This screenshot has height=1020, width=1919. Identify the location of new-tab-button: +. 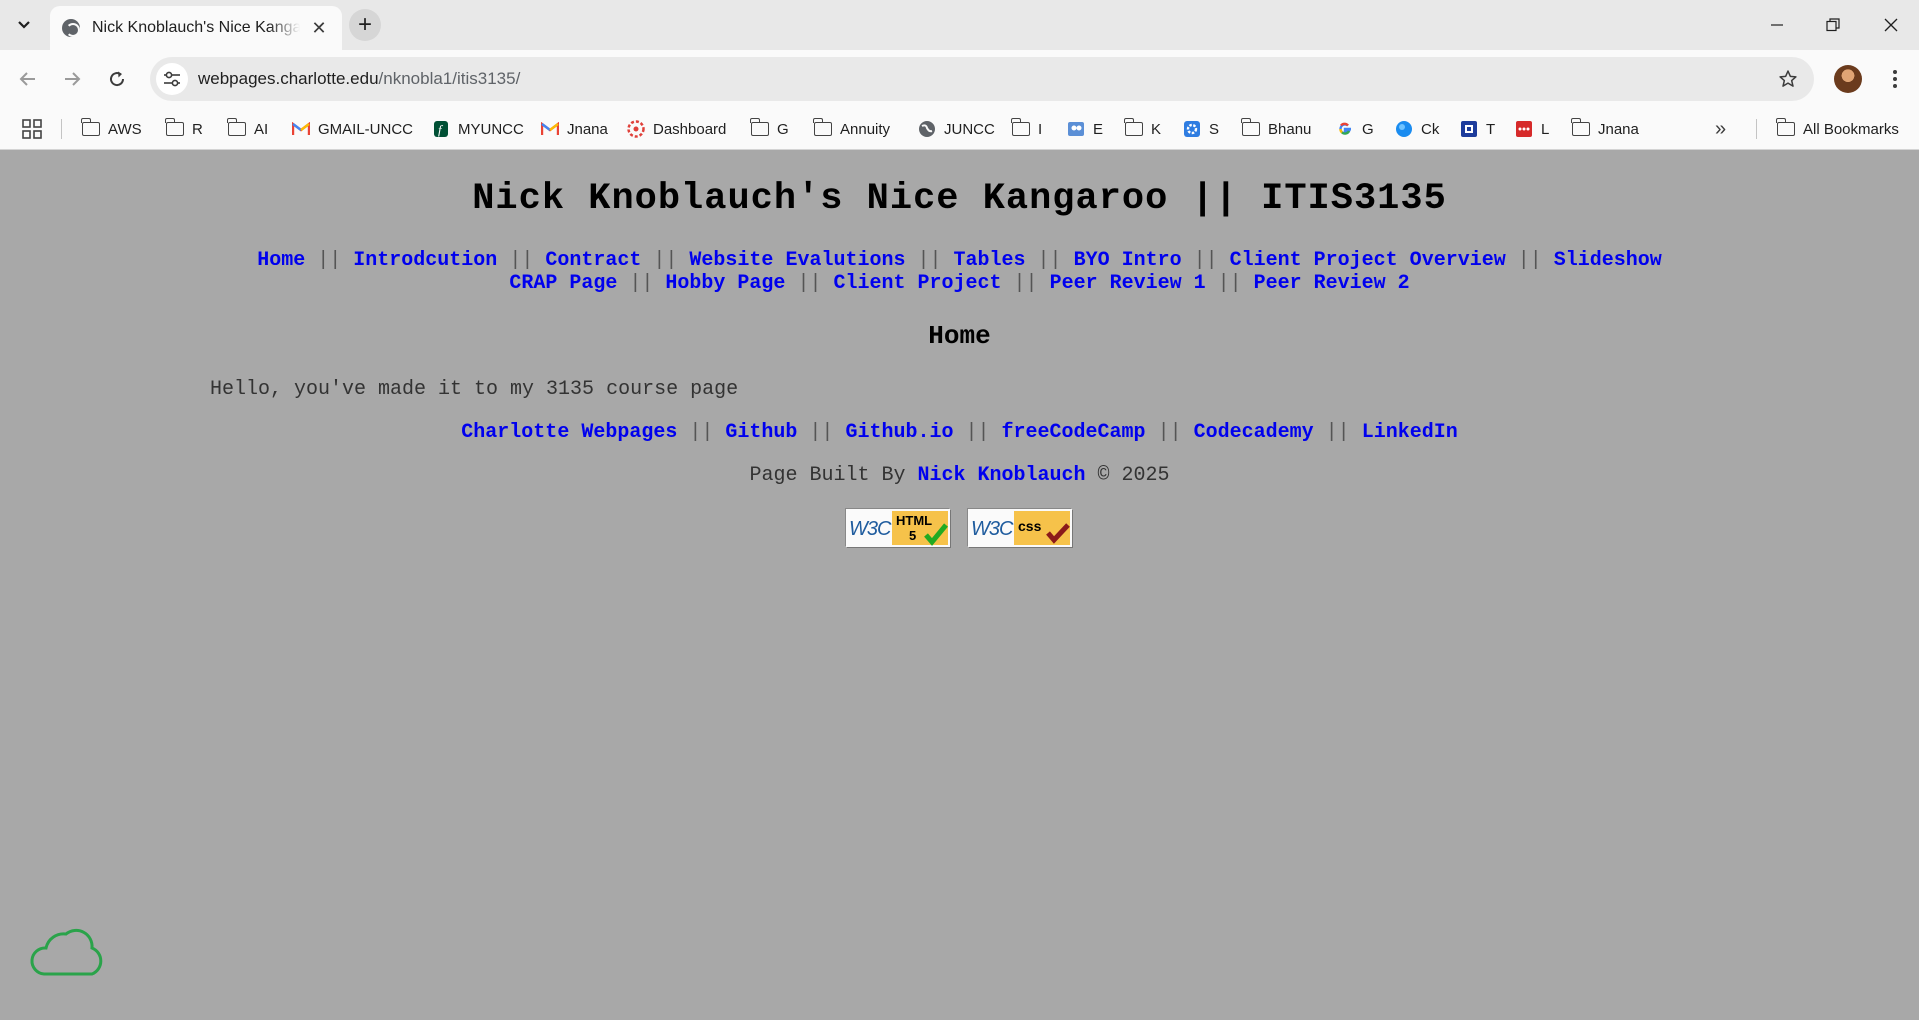
(365, 25).